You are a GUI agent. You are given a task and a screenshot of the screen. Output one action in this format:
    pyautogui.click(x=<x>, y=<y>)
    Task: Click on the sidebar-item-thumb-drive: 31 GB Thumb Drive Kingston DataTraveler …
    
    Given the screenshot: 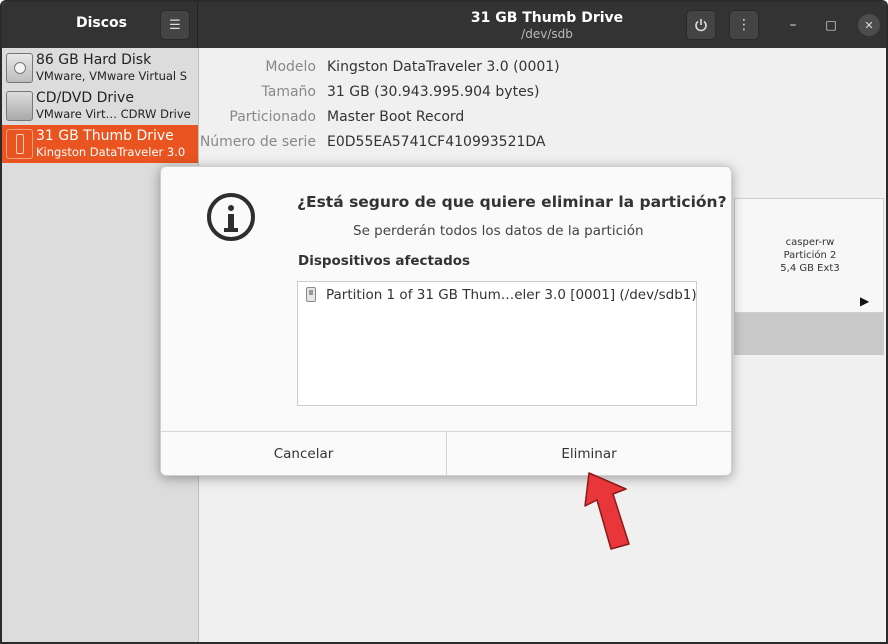 What is the action you would take?
    pyautogui.click(x=100, y=144)
    